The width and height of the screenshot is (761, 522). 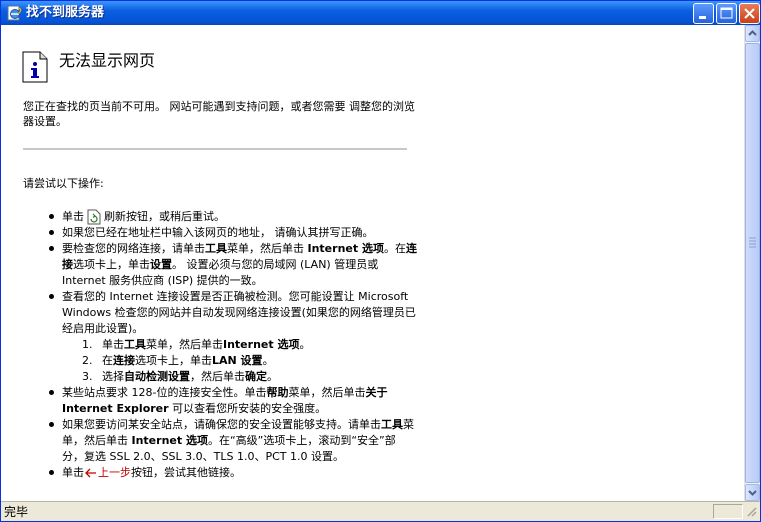 I want to click on arrow-up-icon, so click(x=752, y=33).